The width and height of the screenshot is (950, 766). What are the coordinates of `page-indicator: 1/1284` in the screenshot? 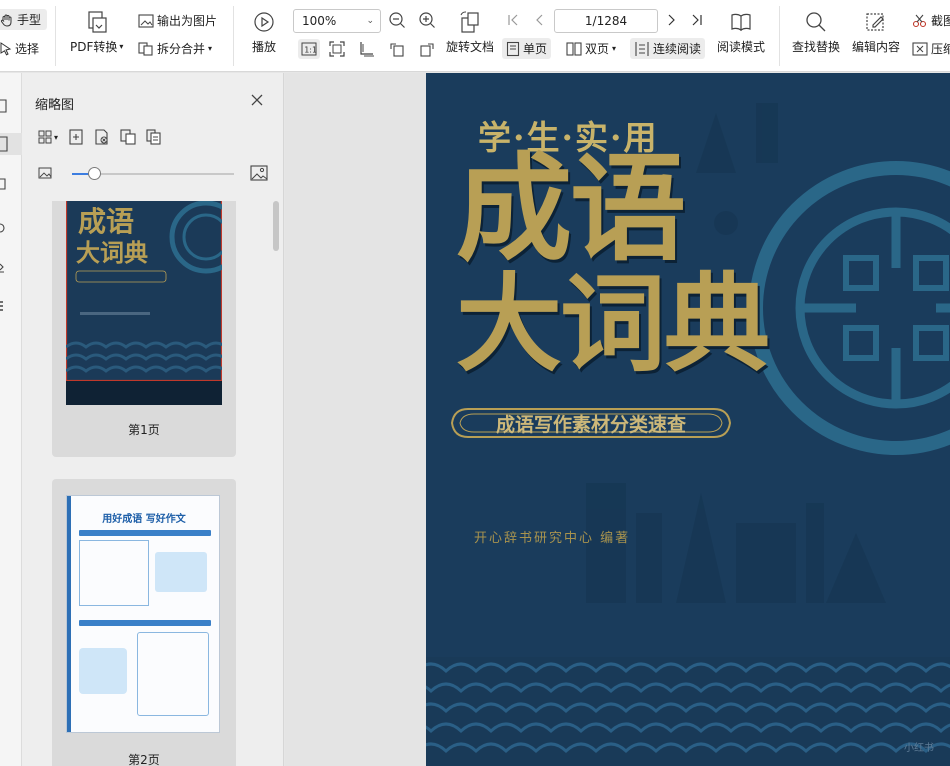 It's located at (606, 21).